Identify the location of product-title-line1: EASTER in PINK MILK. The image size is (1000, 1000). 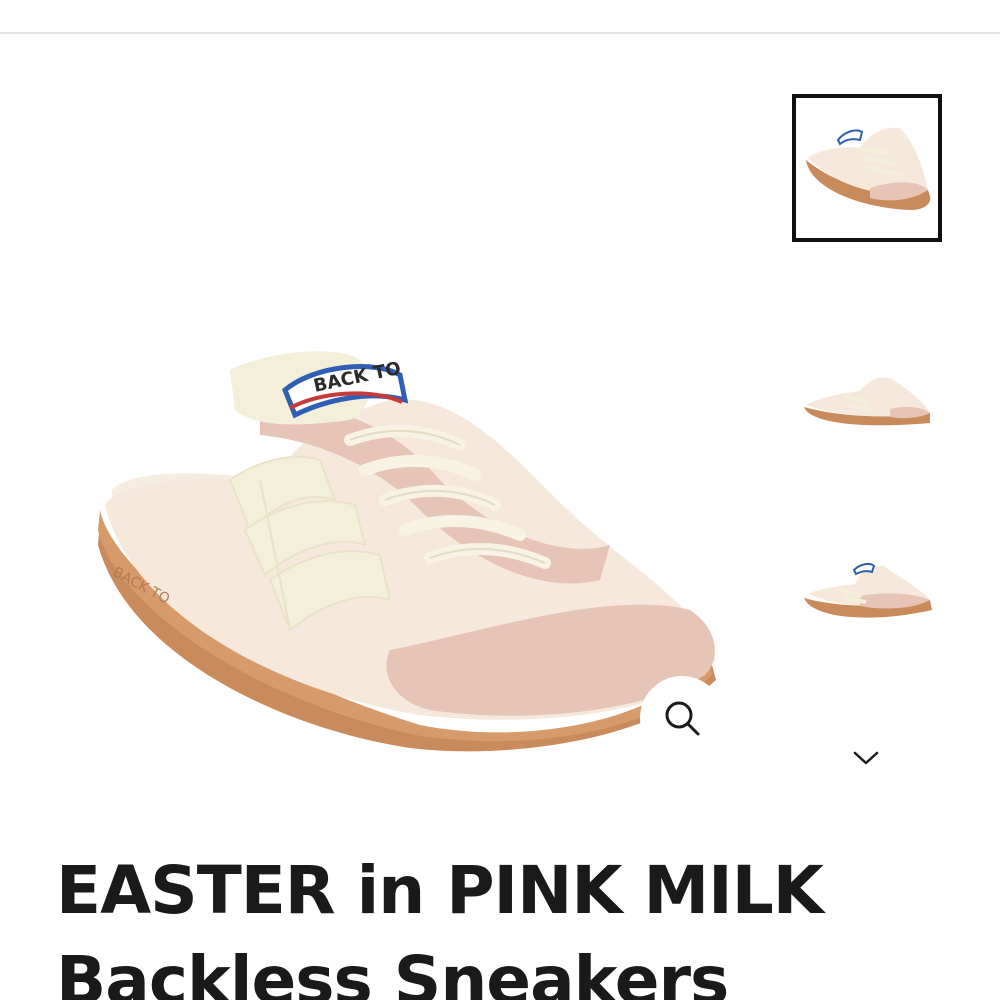
(440, 890).